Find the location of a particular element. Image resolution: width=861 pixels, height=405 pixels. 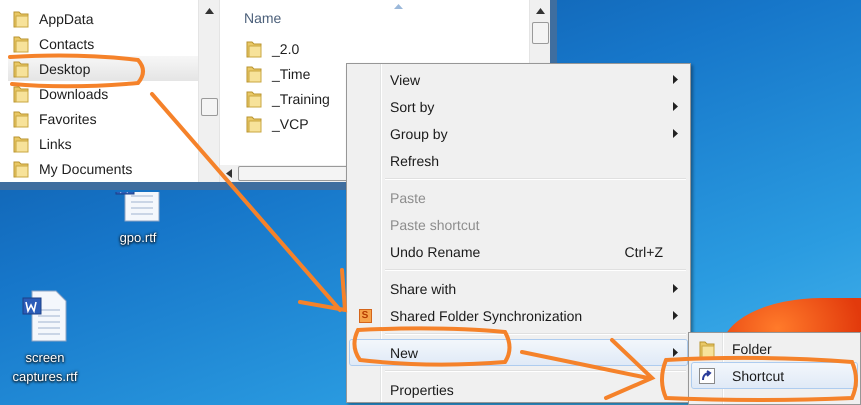

column-header: Name is located at coordinates (263, 18).